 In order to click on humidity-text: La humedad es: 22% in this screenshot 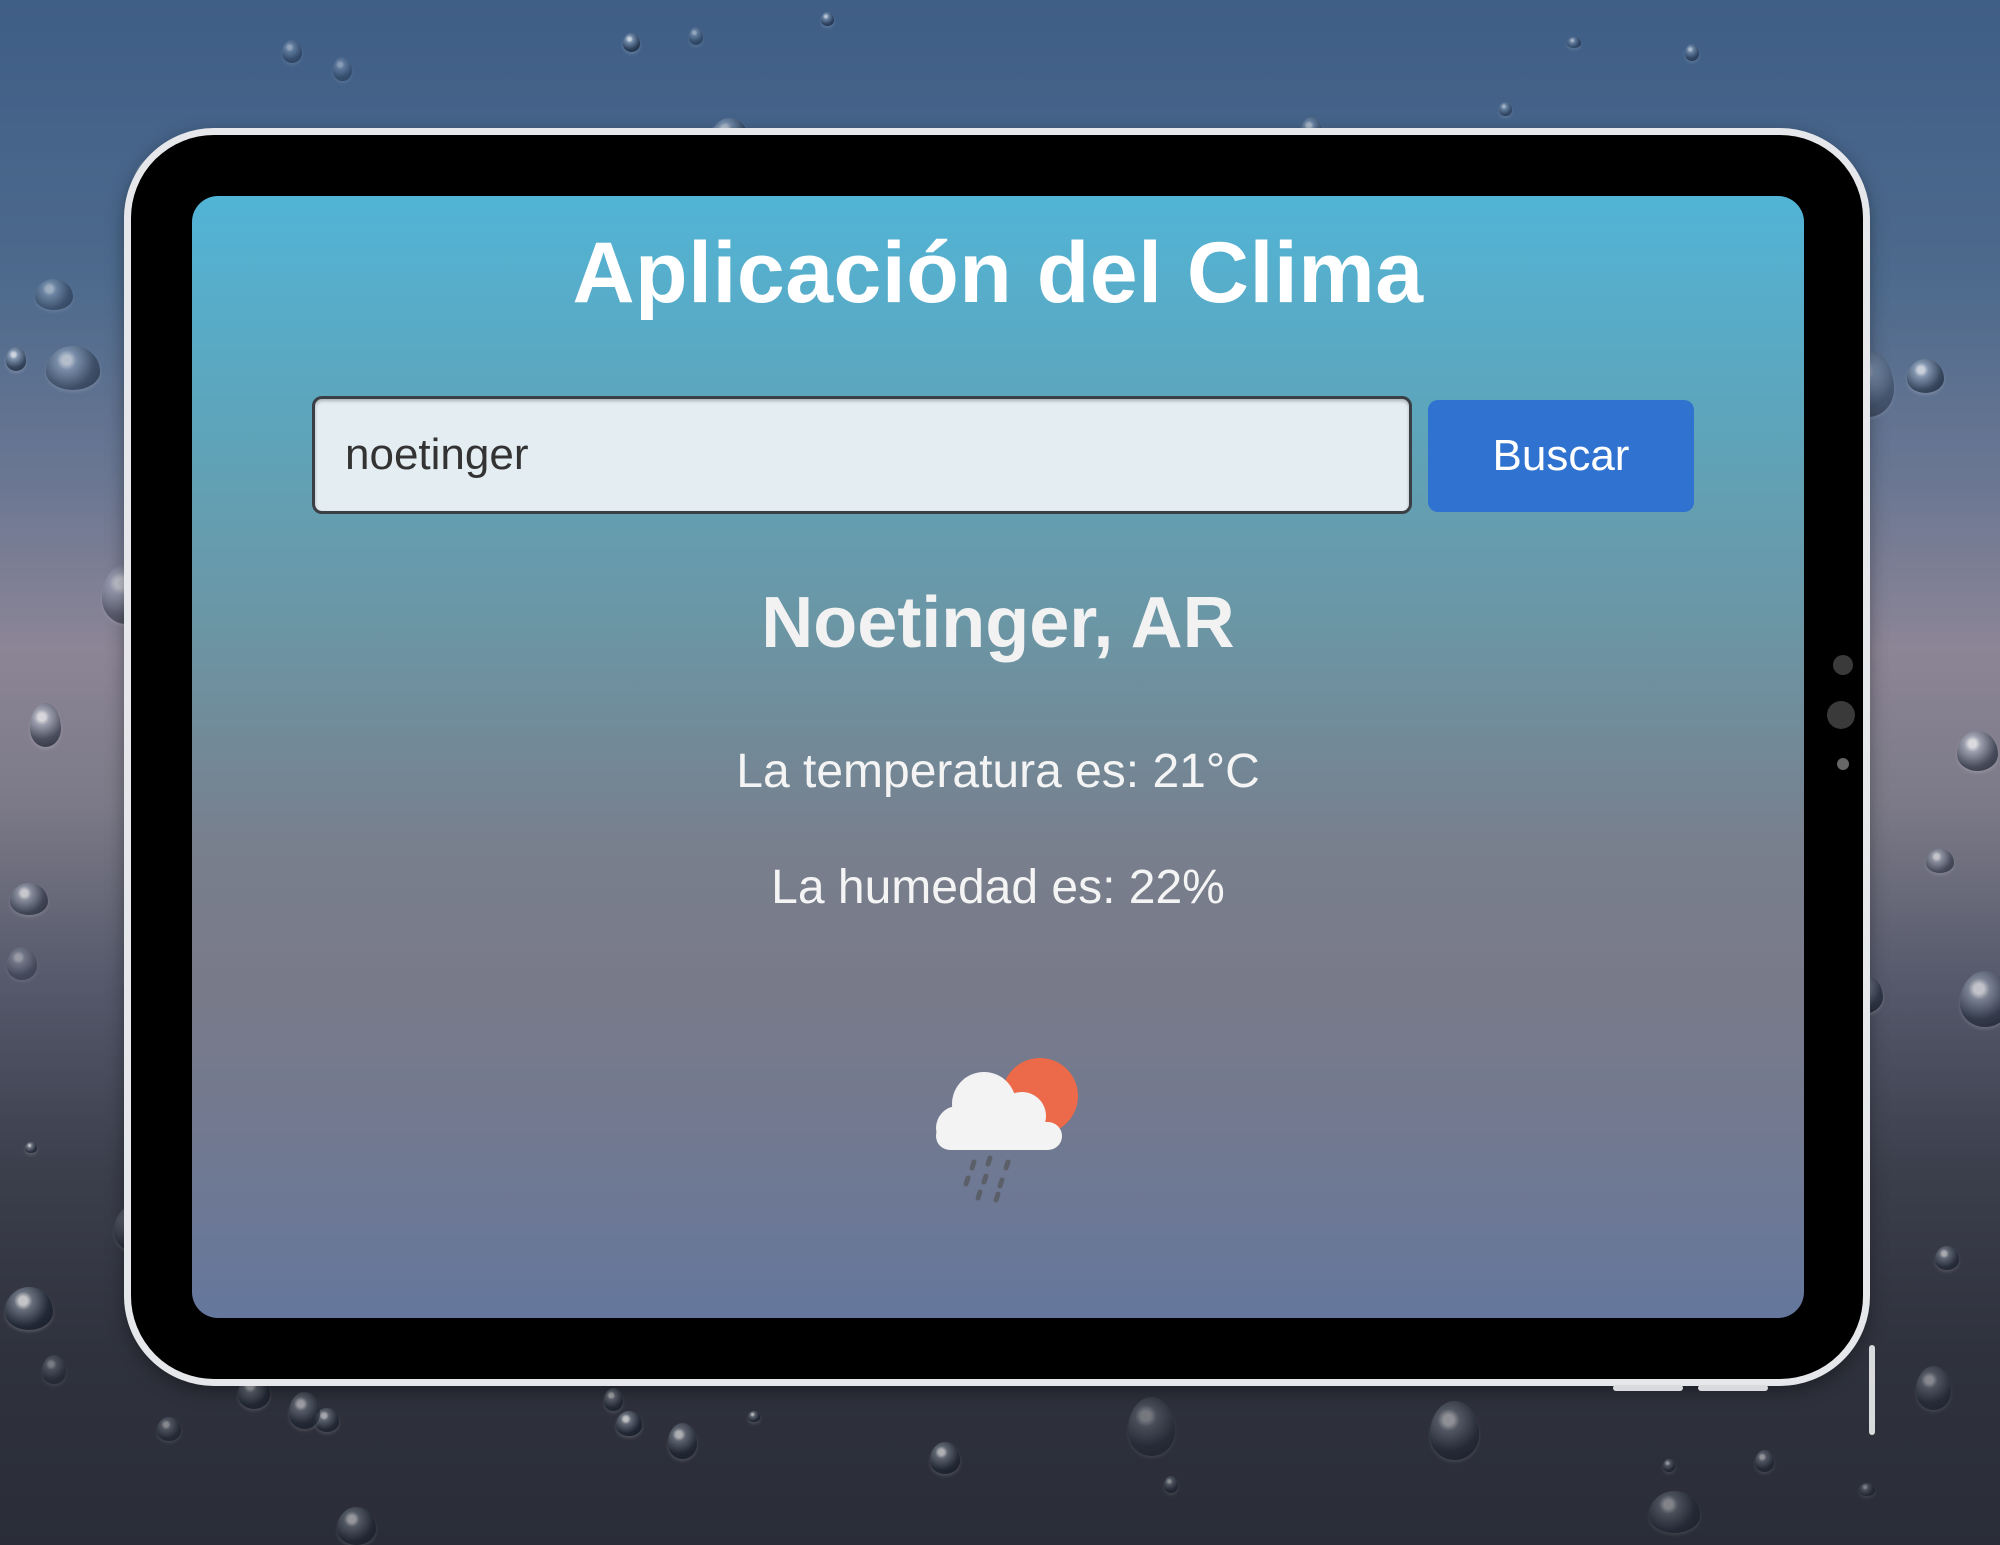, I will do `click(998, 887)`.